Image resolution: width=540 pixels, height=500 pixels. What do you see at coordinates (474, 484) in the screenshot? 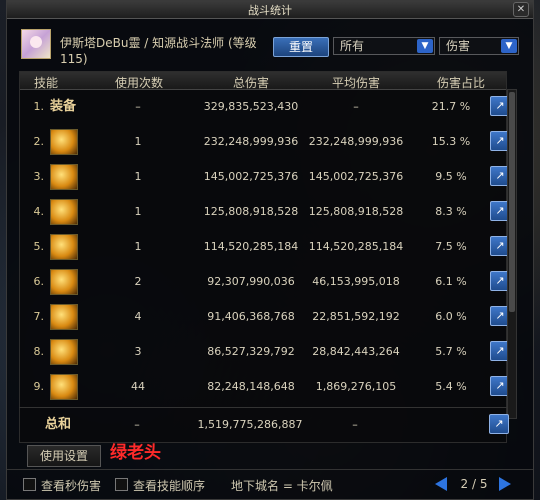
I see `page-indicator: 2 / 5` at bounding box center [474, 484].